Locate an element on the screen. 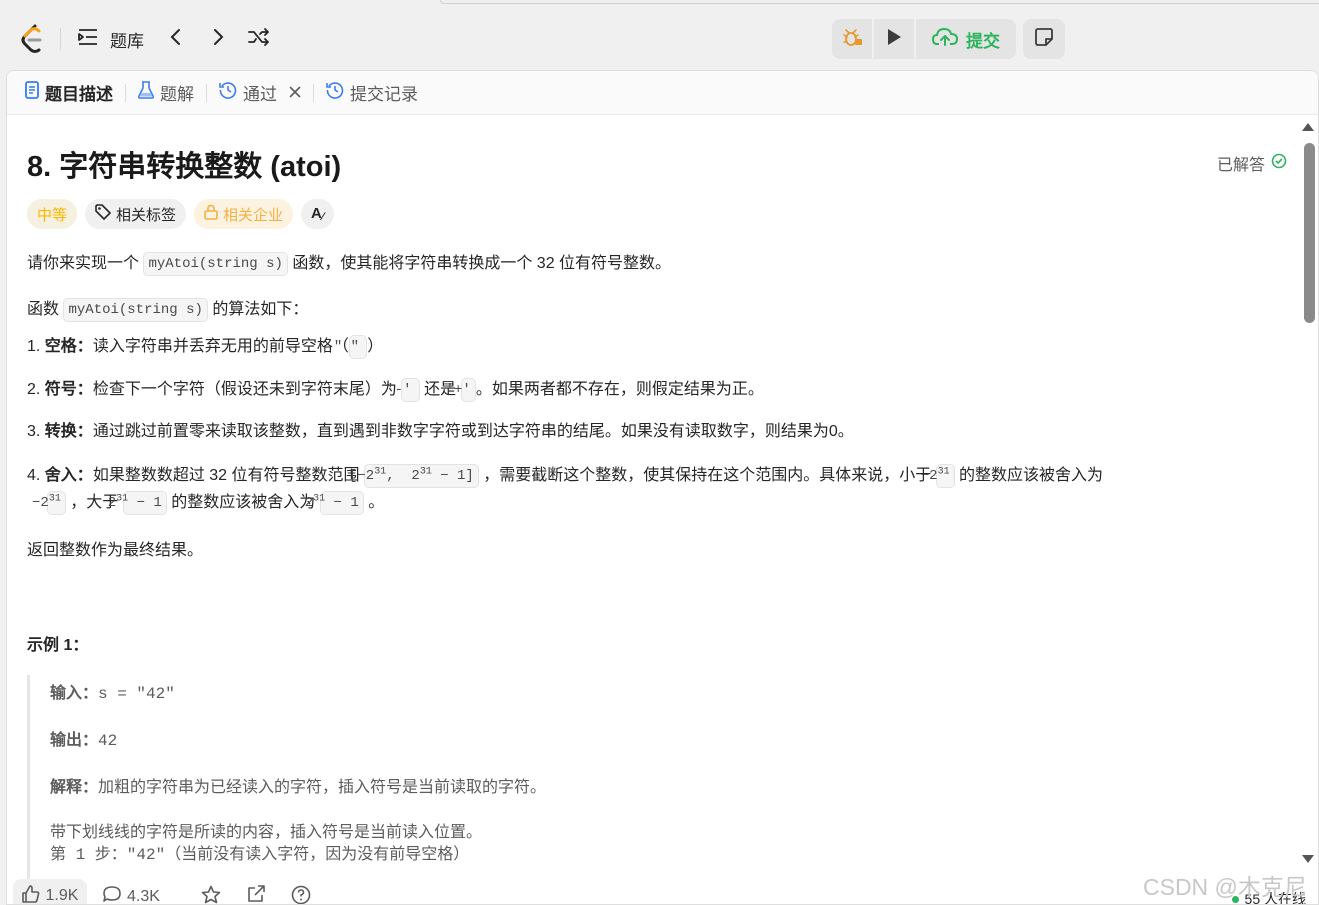 The image size is (1319, 905). comments-button: 4.3K is located at coordinates (131, 894).